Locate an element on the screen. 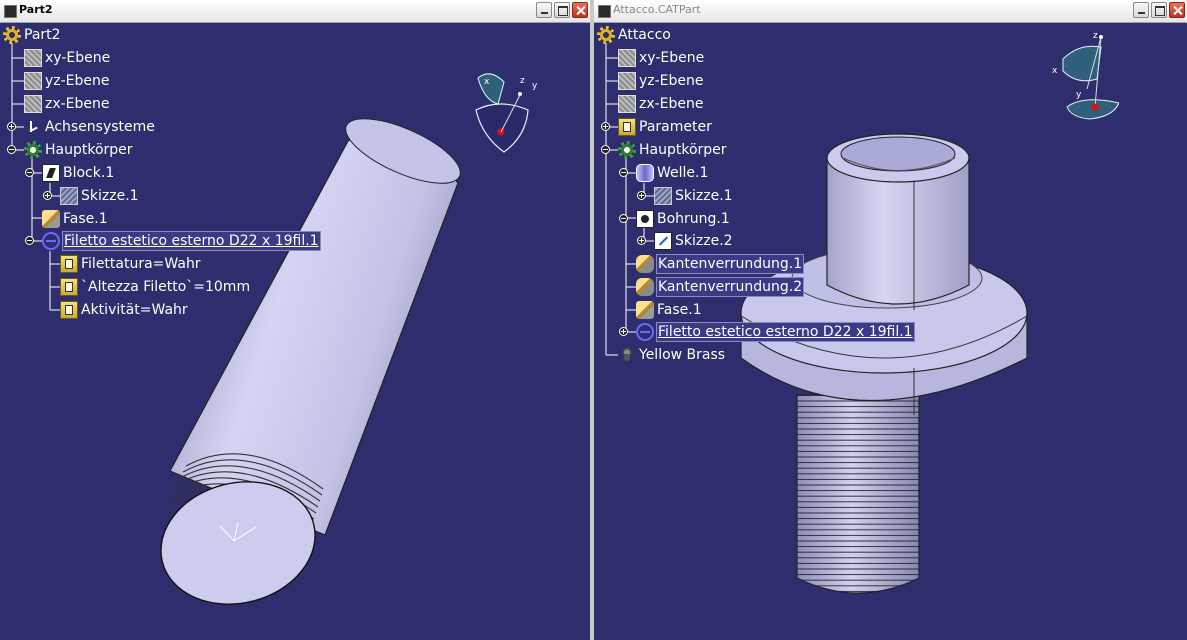  tree-label: Filettatura=Wahr is located at coordinates (141, 264).